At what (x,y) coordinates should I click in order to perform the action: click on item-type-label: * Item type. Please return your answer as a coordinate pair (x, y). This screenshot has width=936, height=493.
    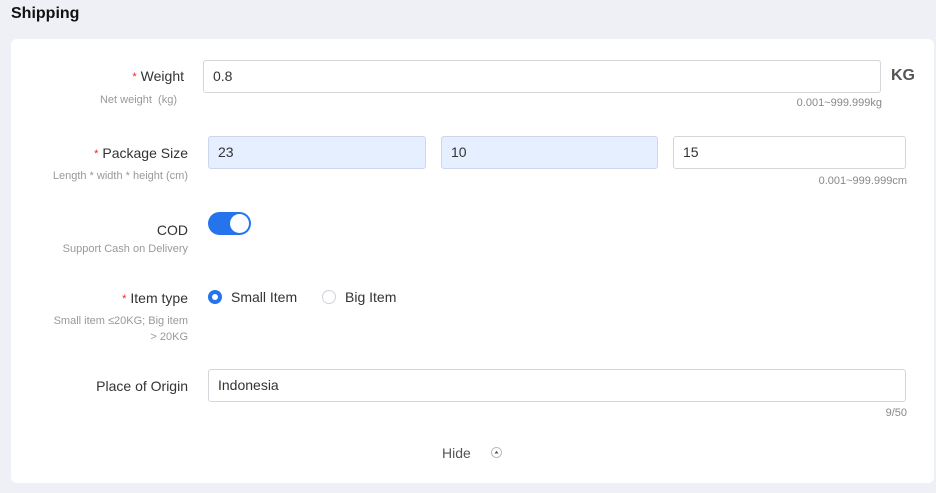
    Looking at the image, I should click on (114, 298).